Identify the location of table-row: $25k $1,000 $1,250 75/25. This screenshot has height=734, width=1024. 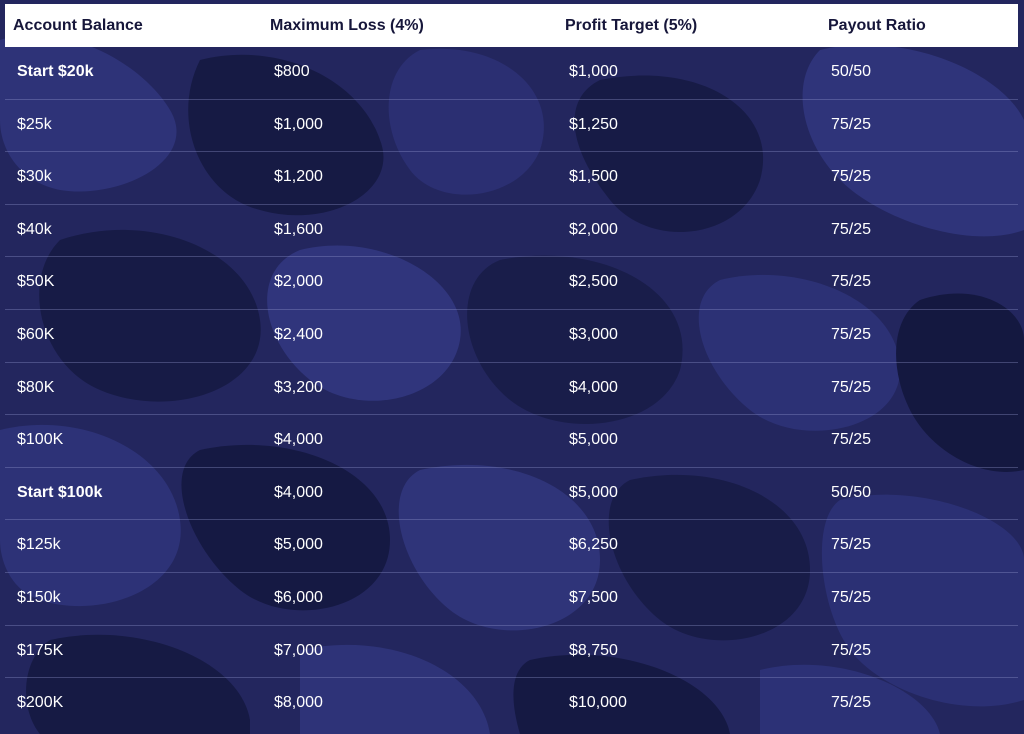
(511, 126).